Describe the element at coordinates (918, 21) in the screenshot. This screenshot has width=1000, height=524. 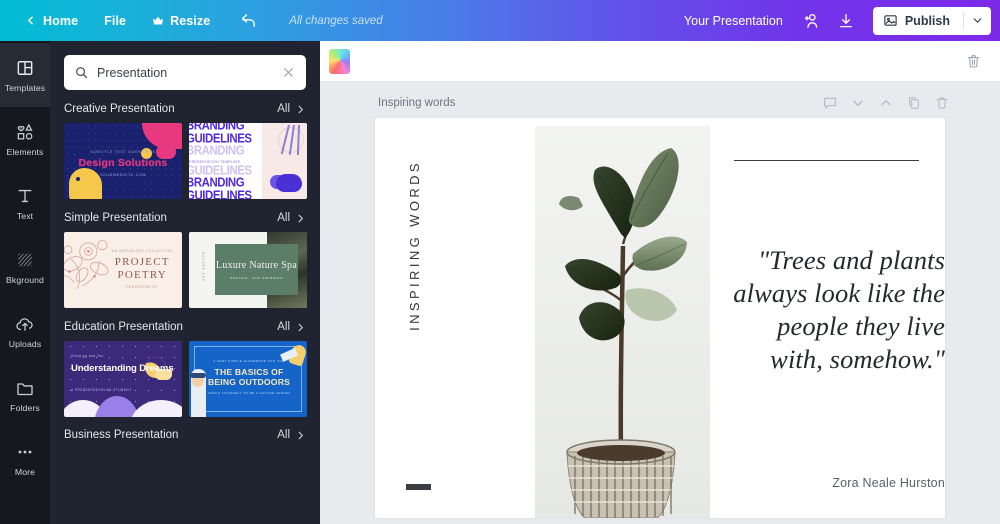
I see `publish-button: Publish` at that location.